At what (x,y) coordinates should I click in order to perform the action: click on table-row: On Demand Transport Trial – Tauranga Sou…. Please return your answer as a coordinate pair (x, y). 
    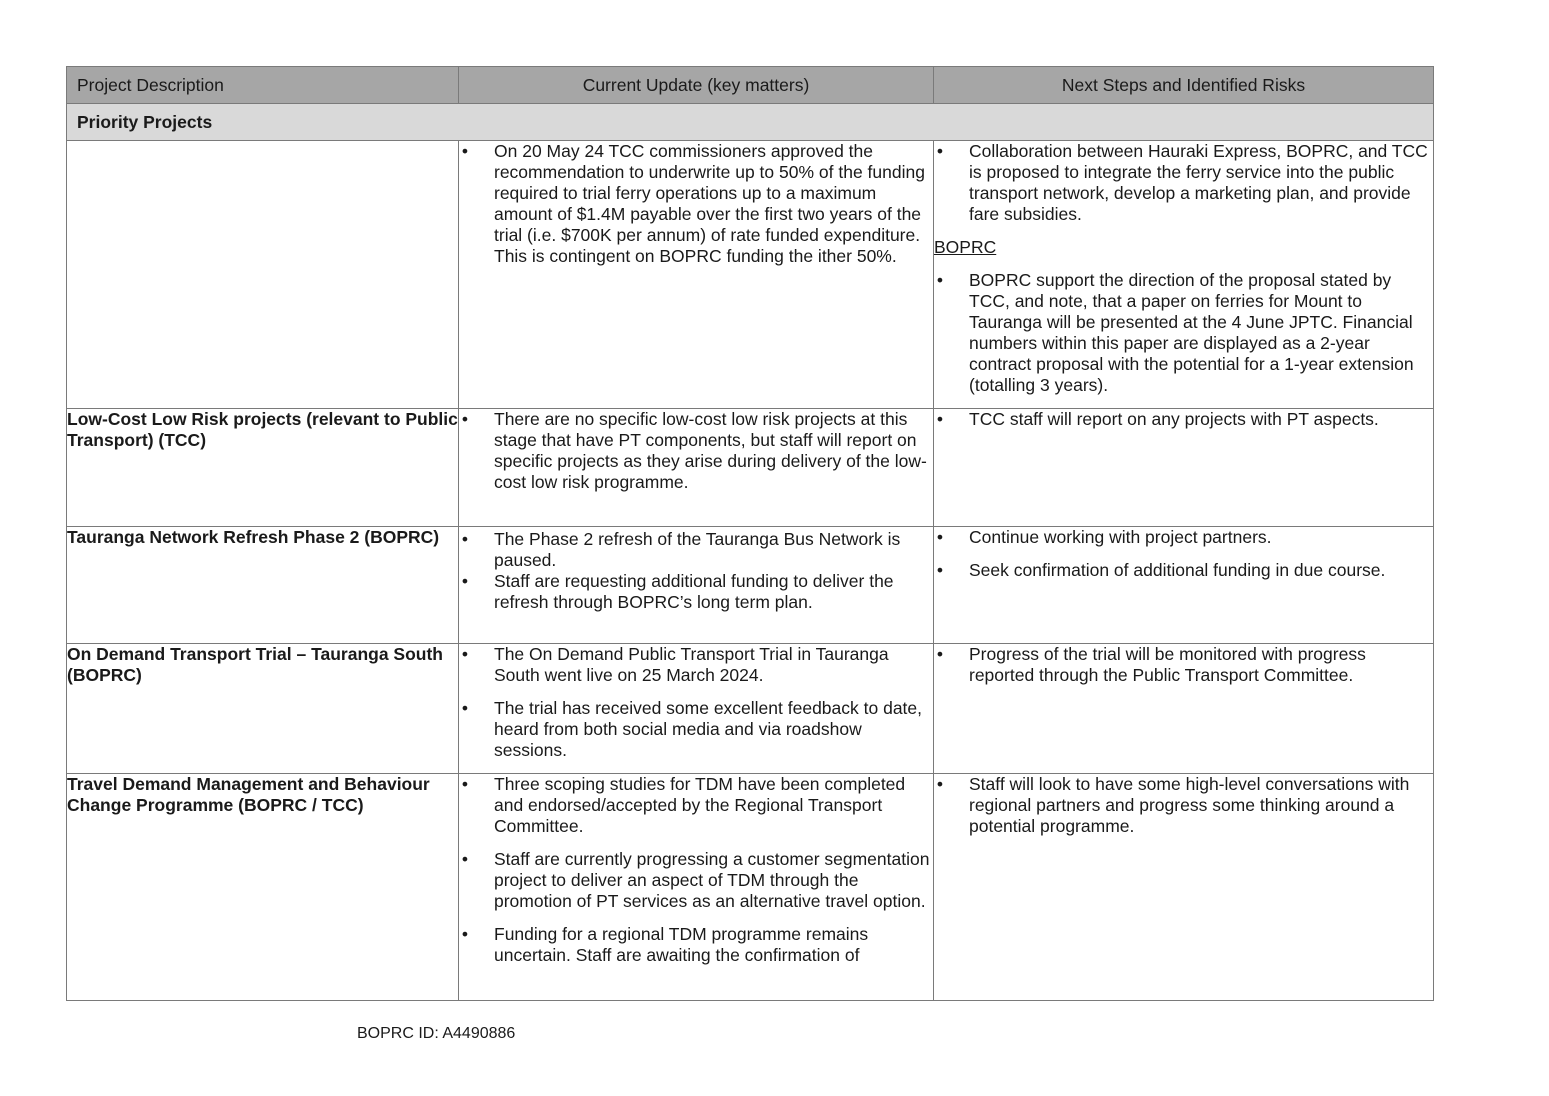
    Looking at the image, I should click on (750, 708).